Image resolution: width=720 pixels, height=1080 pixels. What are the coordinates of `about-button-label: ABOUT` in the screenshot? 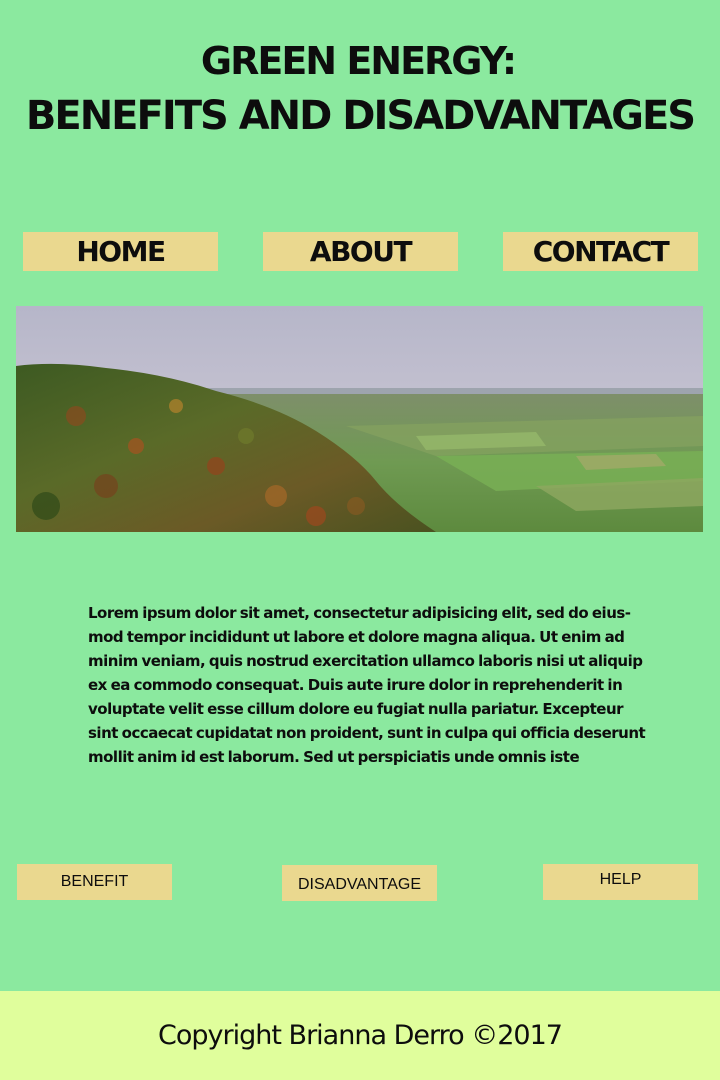 It's located at (361, 251).